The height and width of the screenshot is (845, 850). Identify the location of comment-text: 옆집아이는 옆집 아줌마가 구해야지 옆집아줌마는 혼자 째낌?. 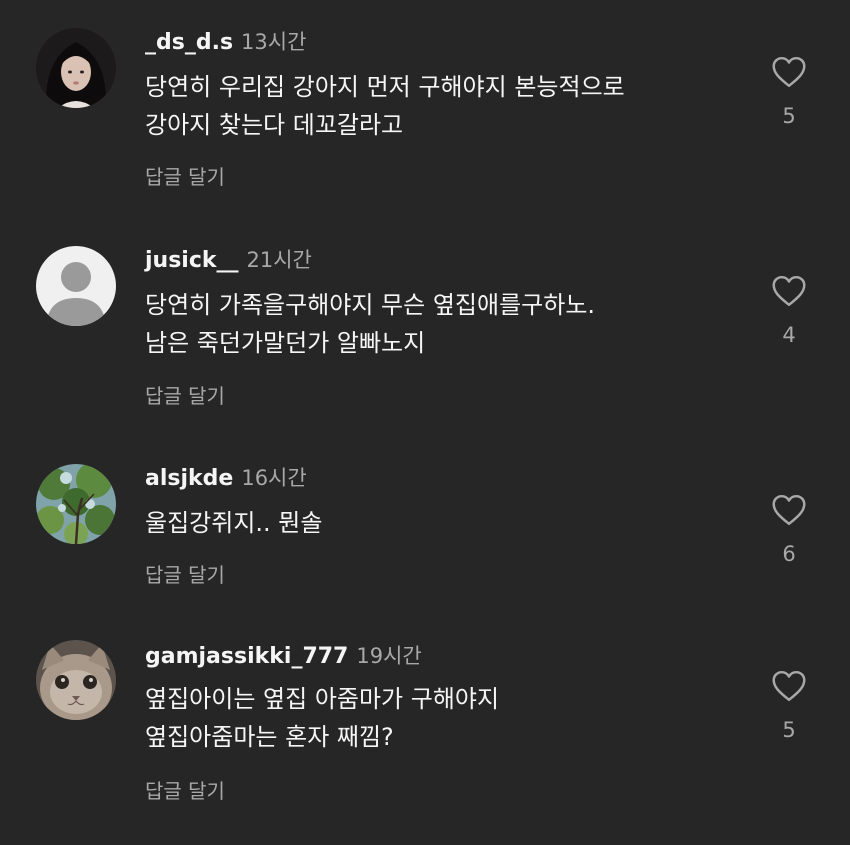
(322, 718).